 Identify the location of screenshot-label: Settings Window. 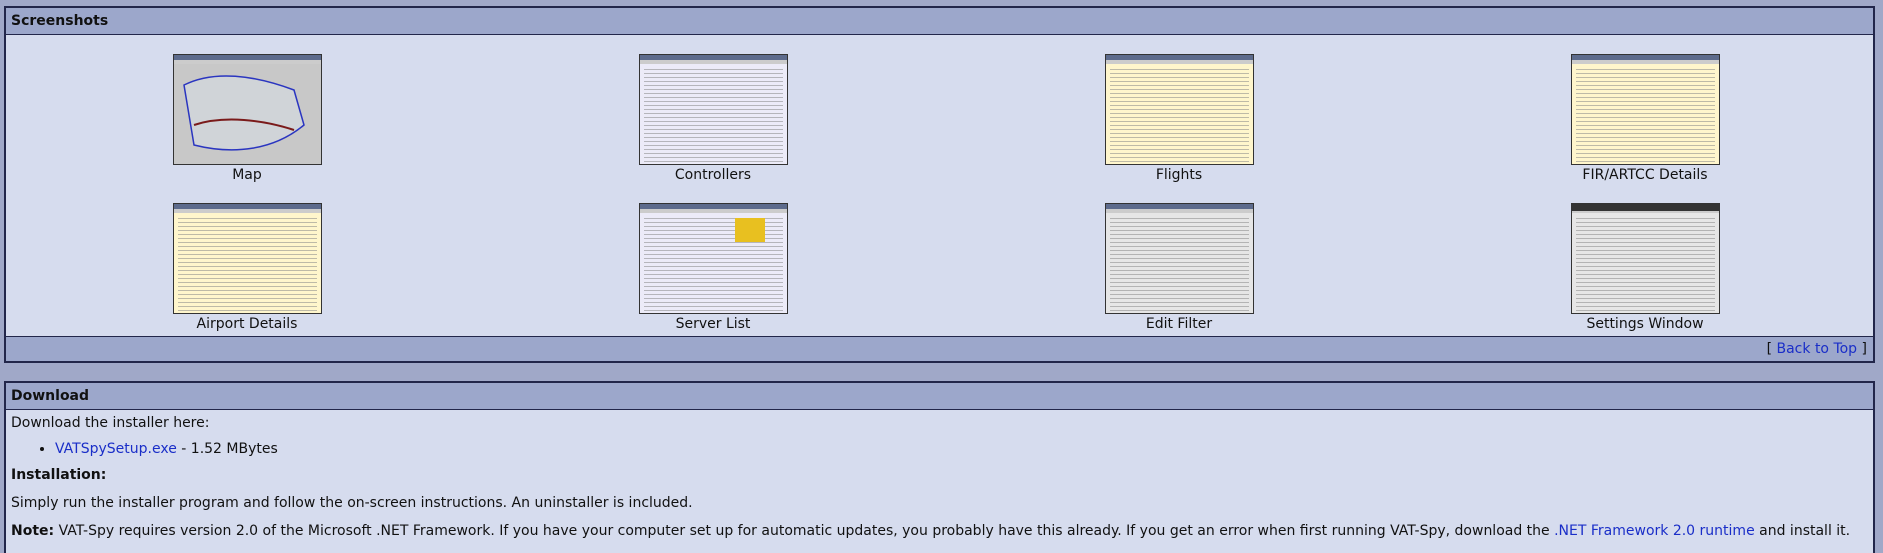
(1645, 324).